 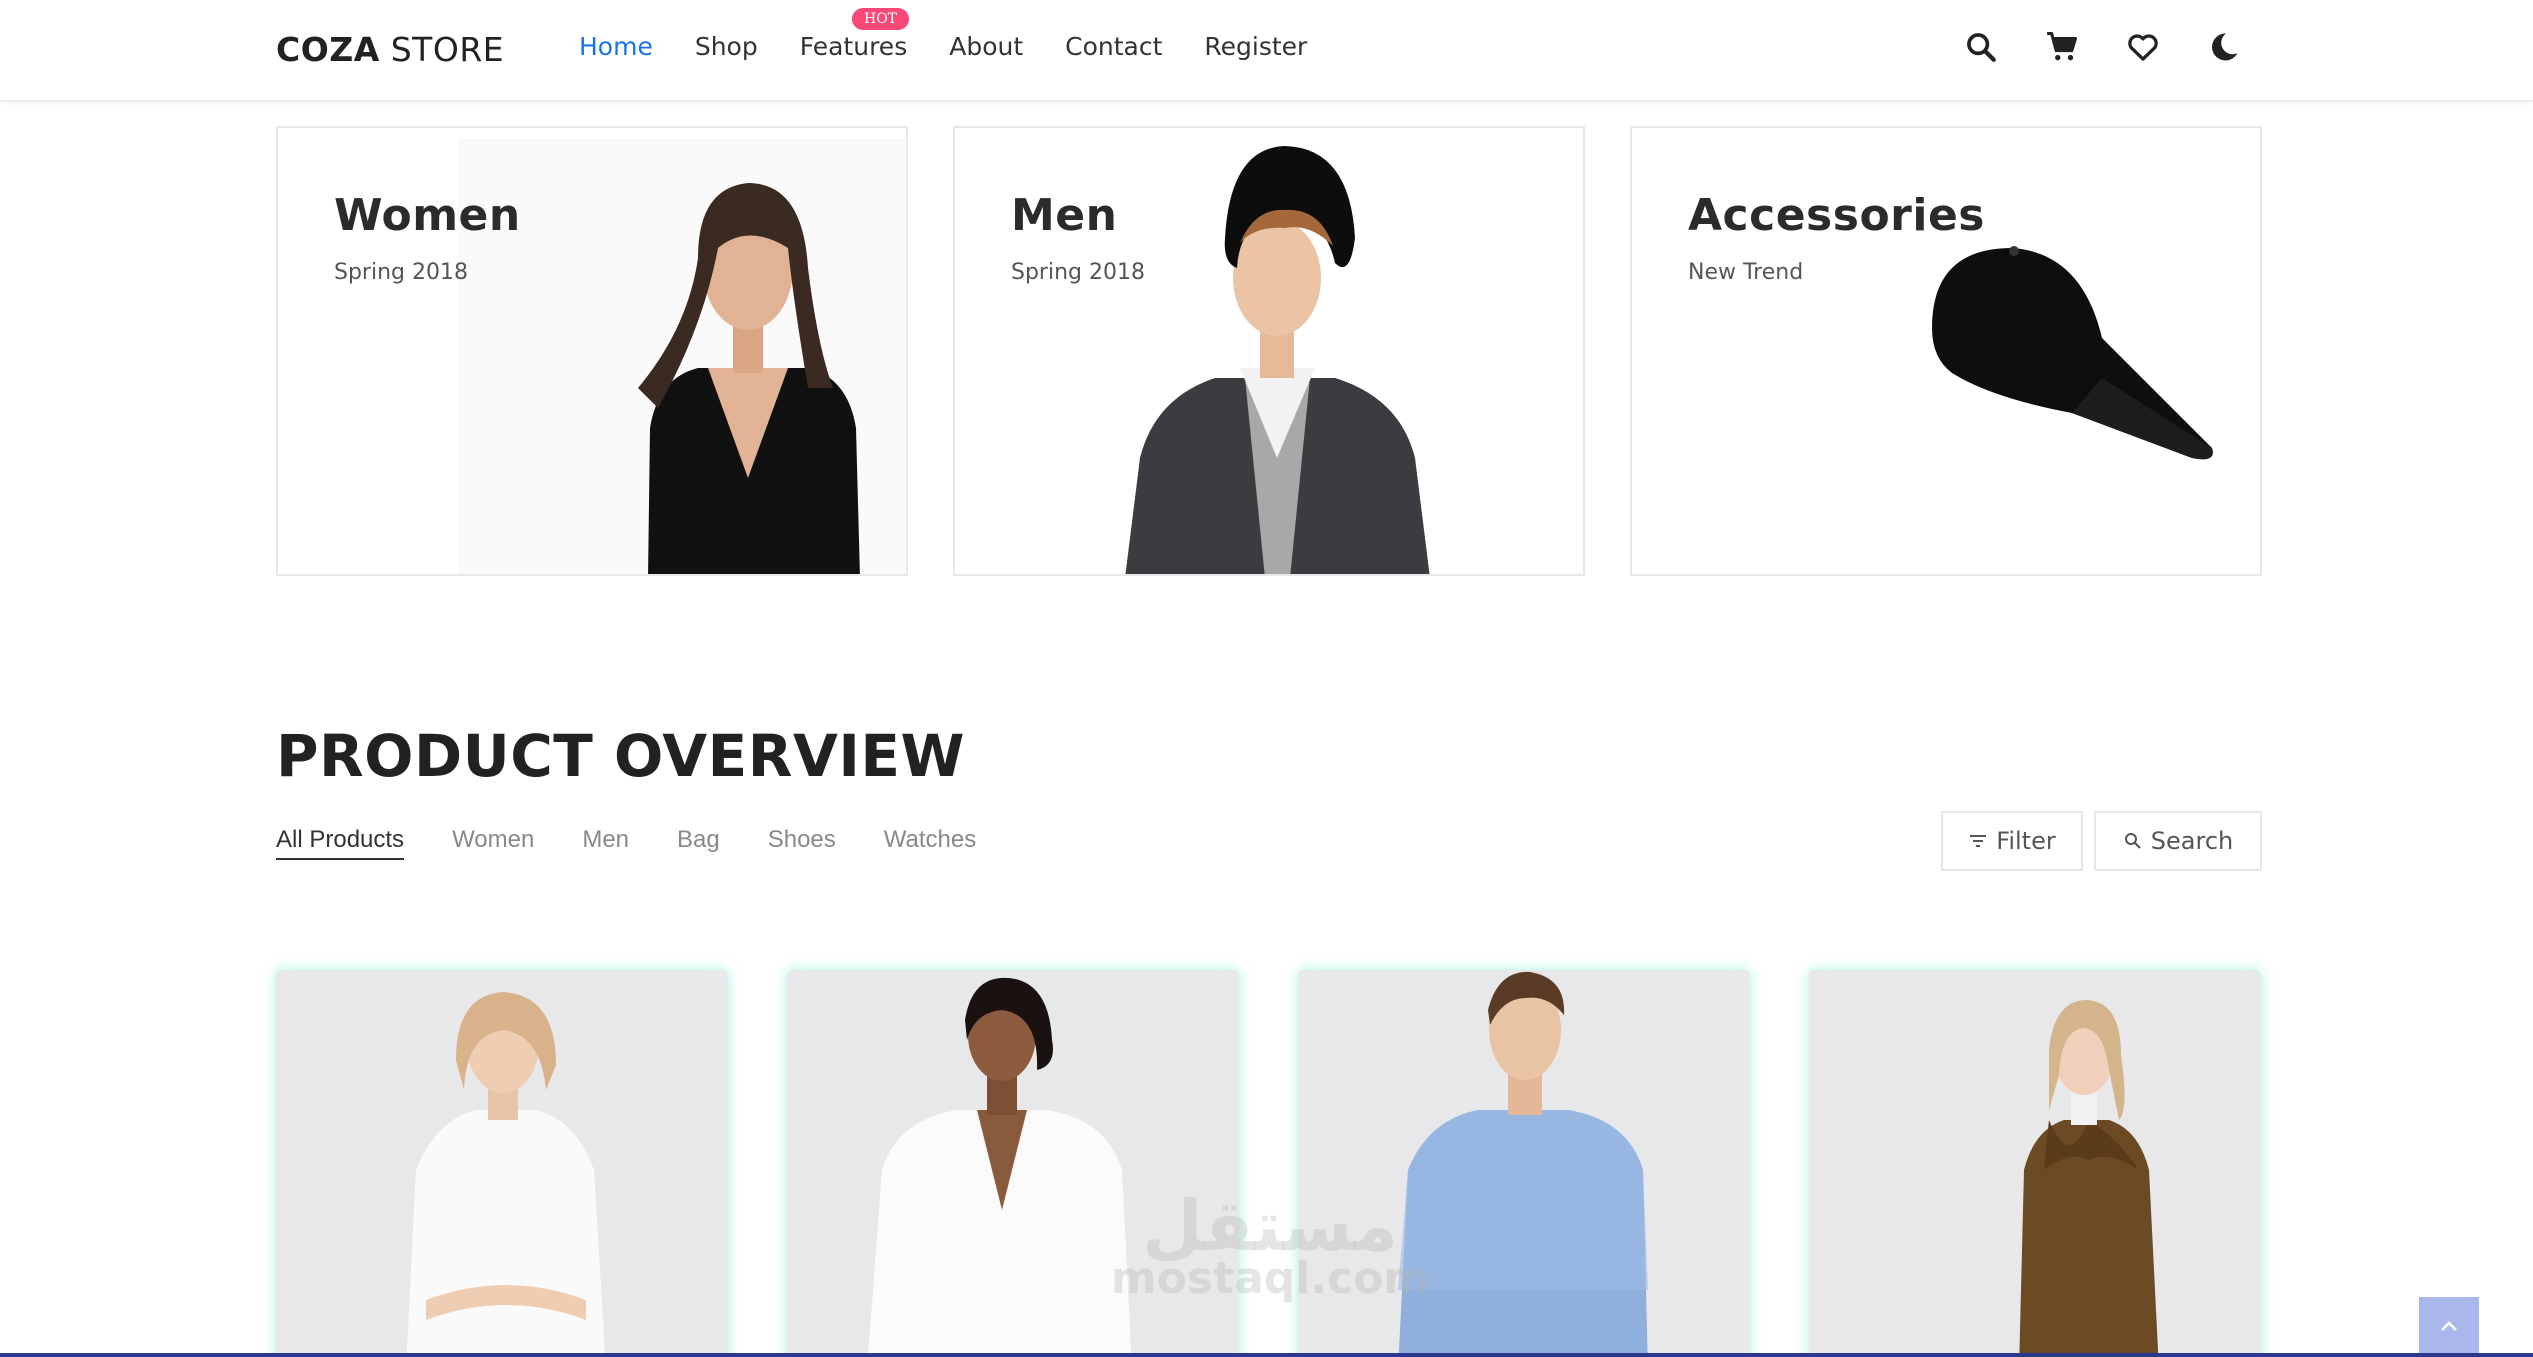 I want to click on banner-women: Women Spring 2018, so click(x=592, y=351).